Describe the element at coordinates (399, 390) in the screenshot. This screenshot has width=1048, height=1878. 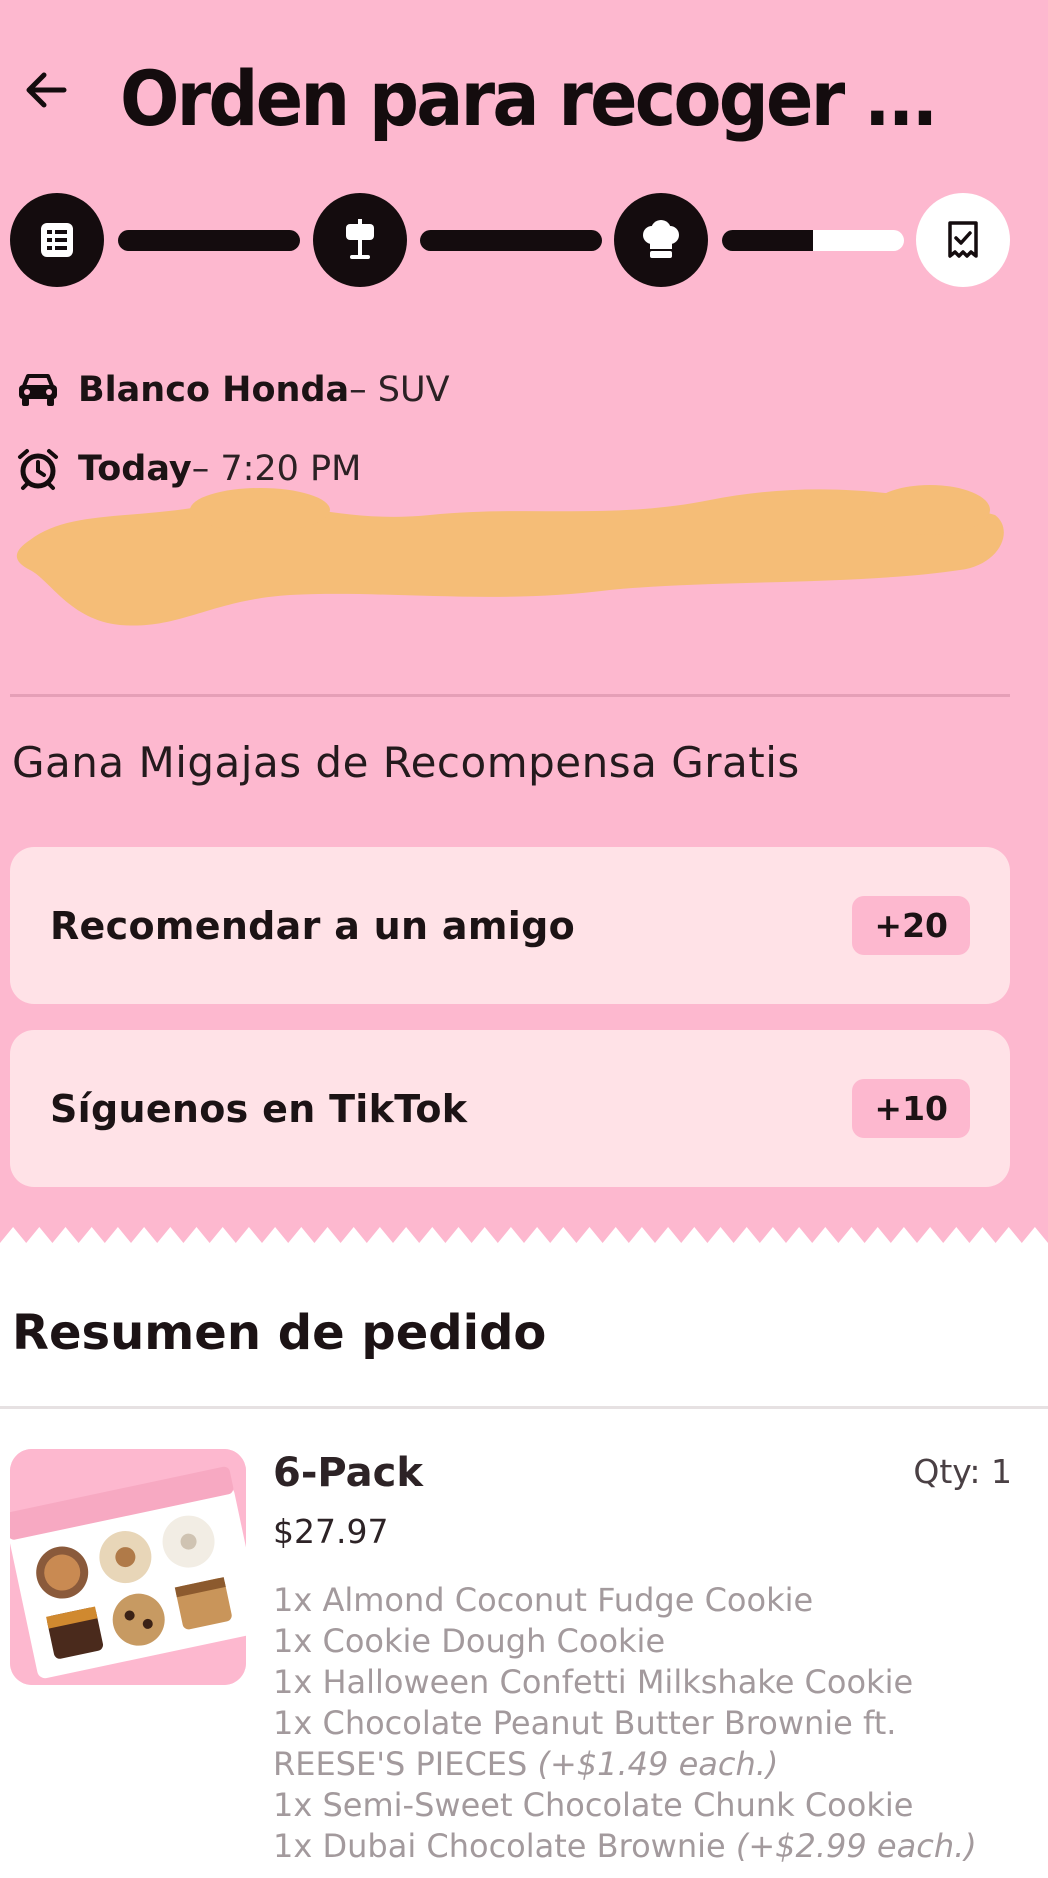
I see `vehicle-type: – SUV` at that location.